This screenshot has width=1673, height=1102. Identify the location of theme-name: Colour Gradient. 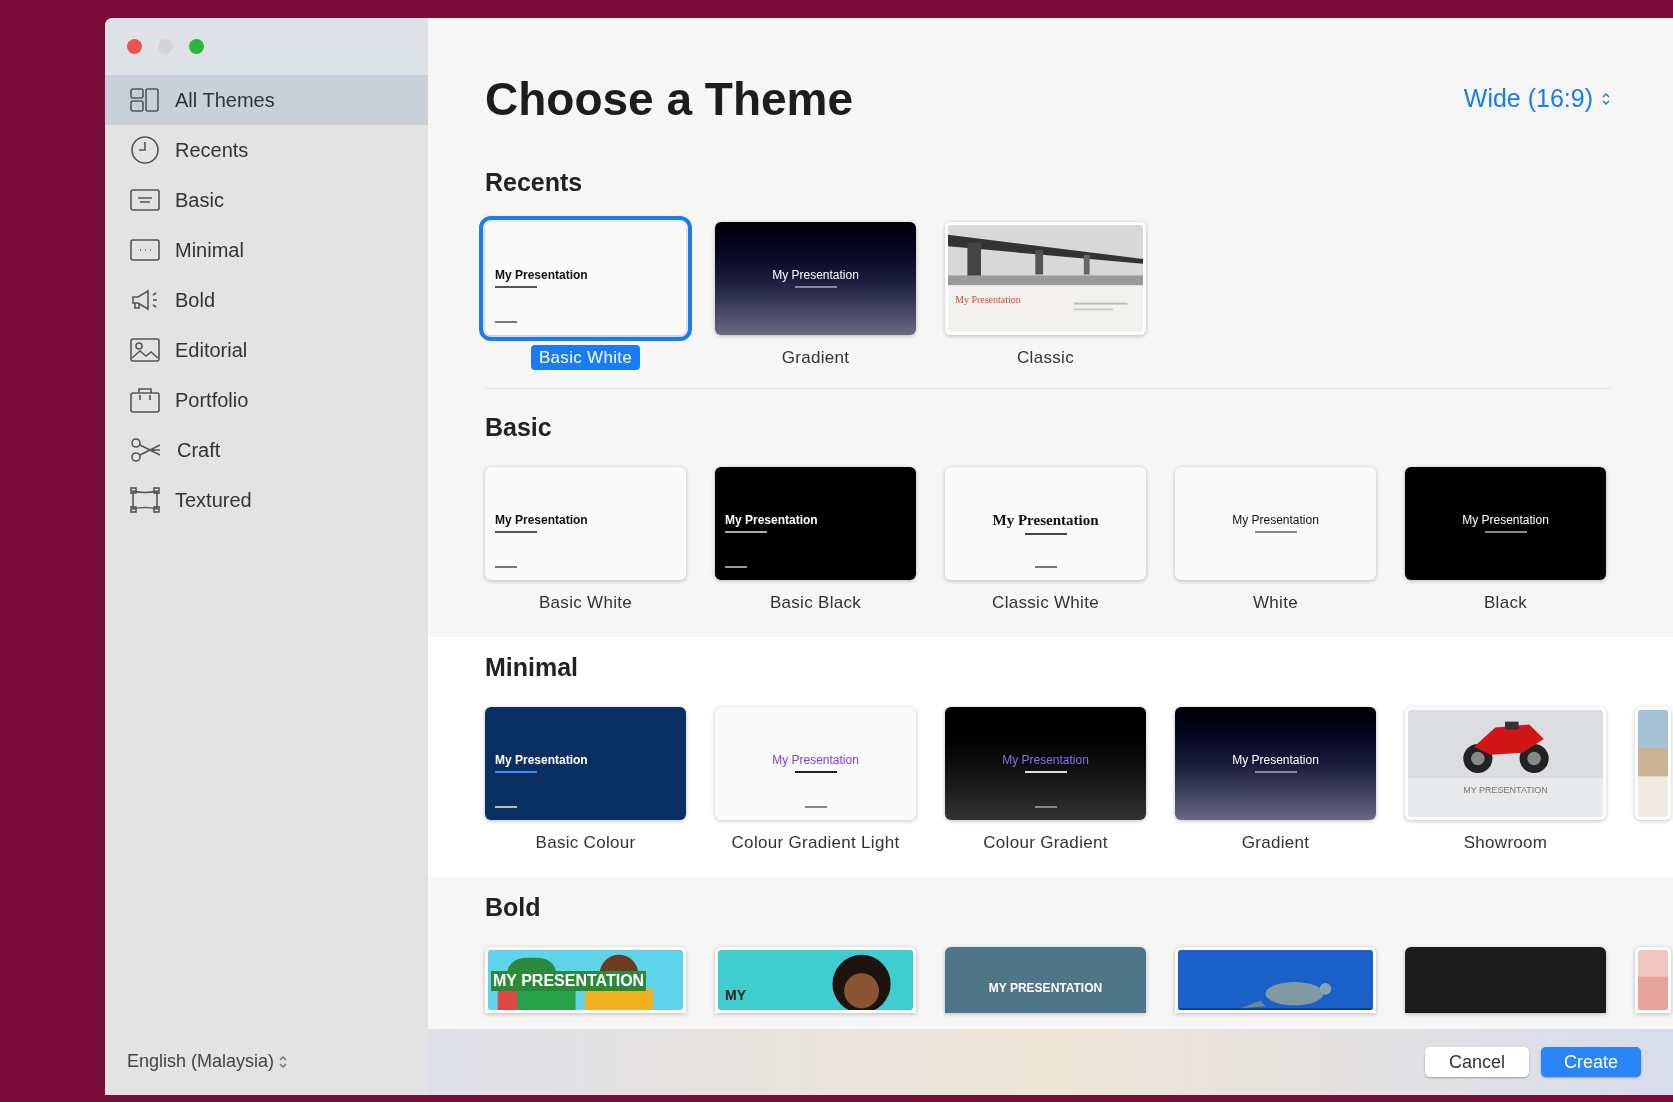
(1045, 842).